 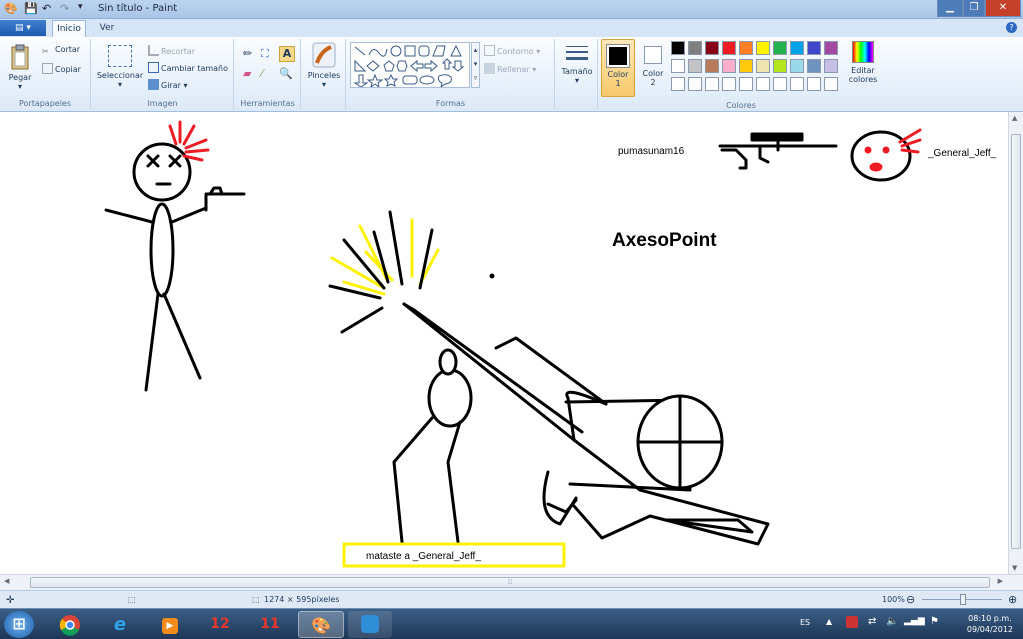 I want to click on scroll-right-icon: ▶, so click(x=1000, y=581).